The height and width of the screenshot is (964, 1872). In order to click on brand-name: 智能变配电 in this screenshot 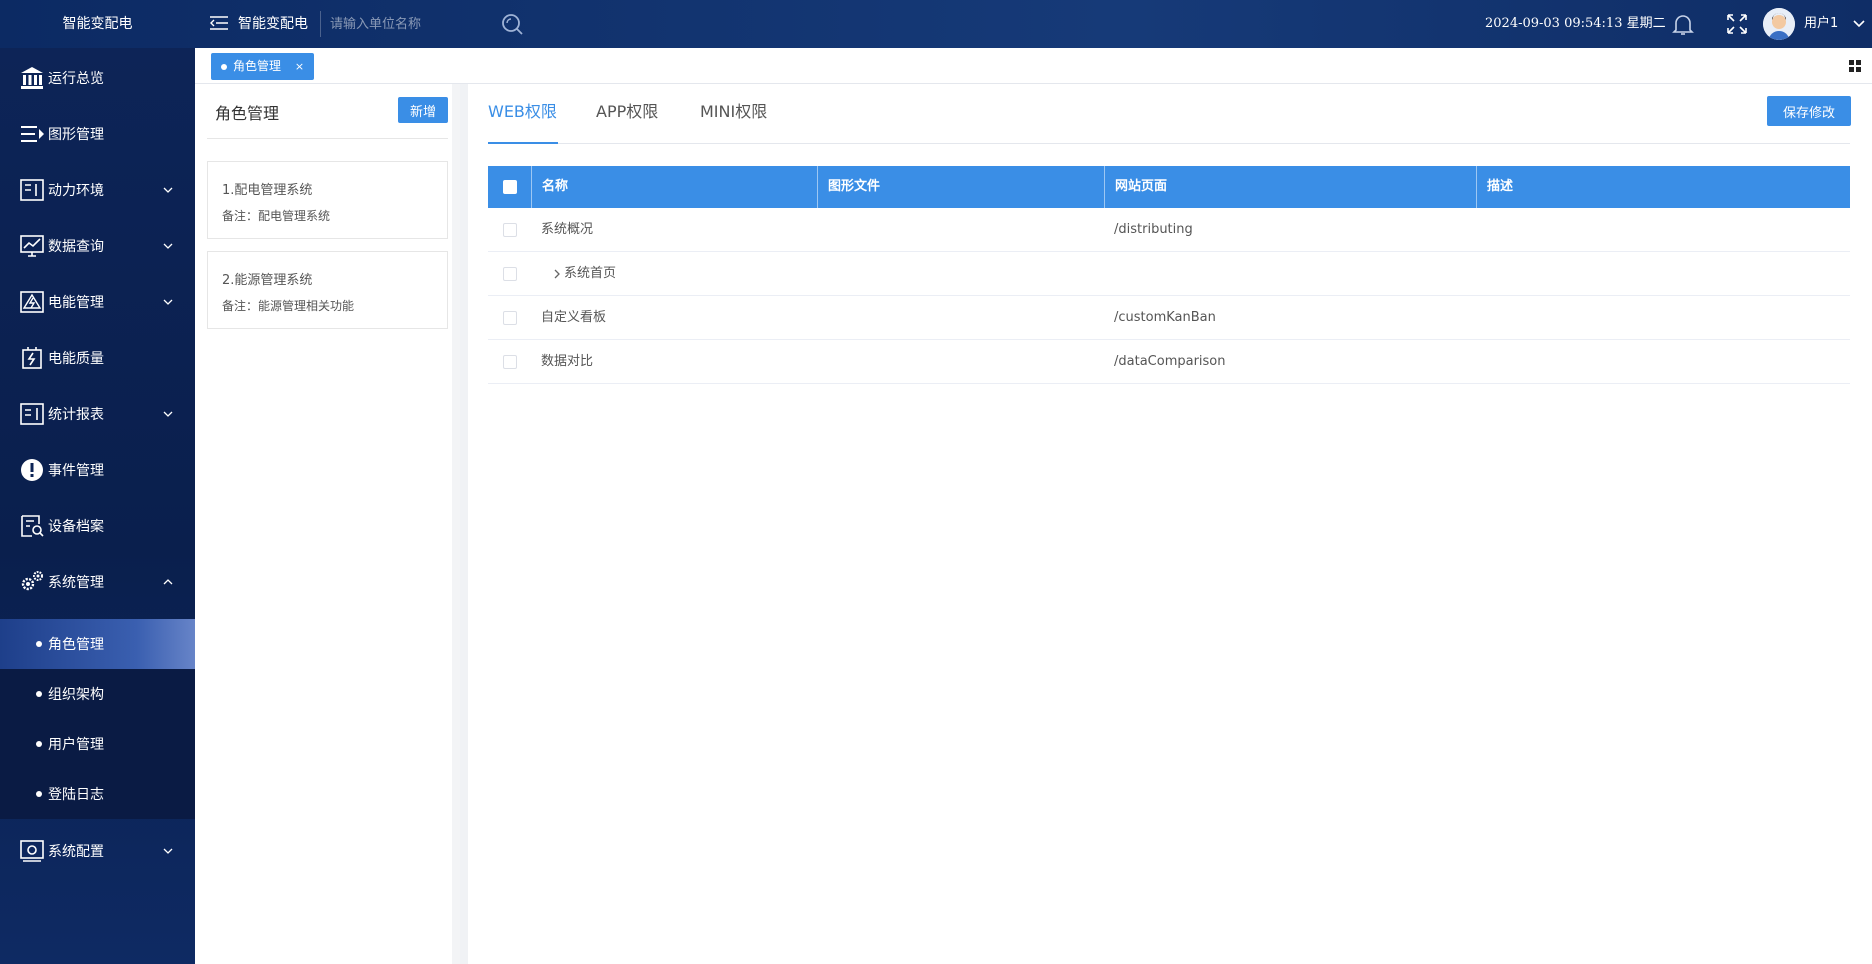, I will do `click(97, 24)`.